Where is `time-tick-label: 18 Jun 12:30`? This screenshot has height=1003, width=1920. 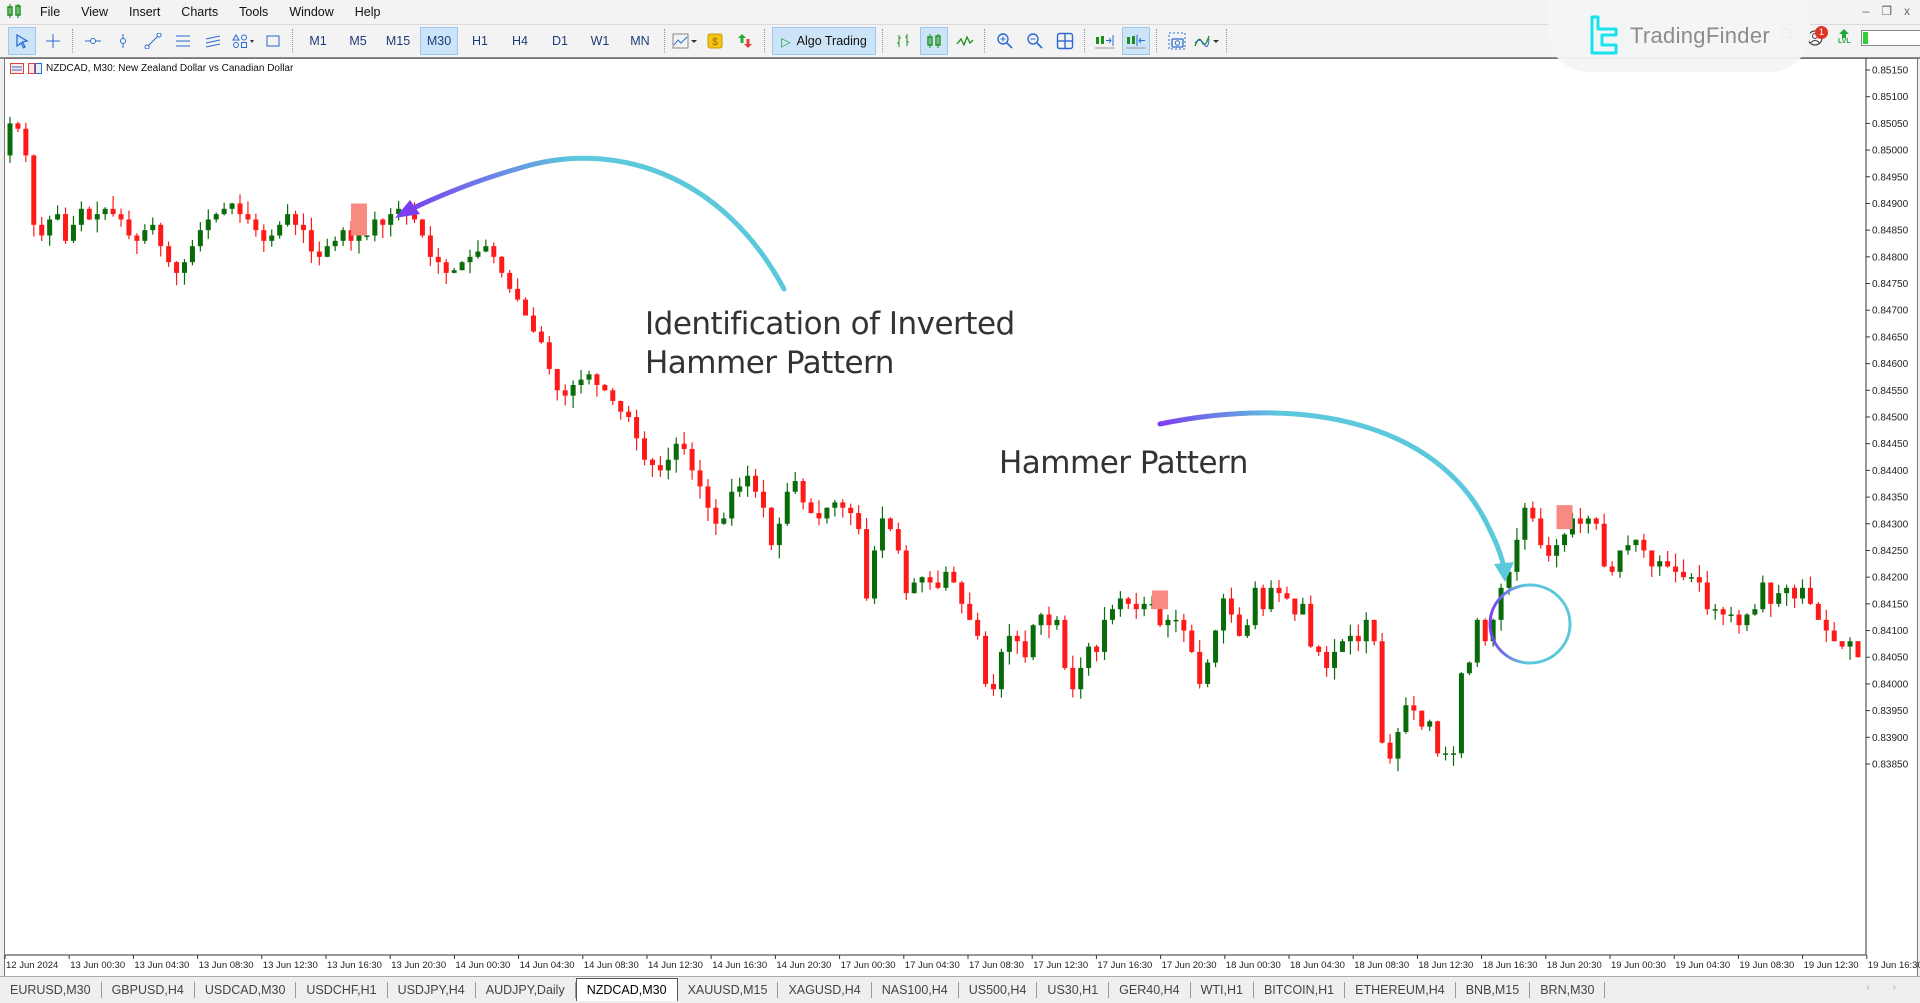 time-tick-label: 18 Jun 12:30 is located at coordinates (1445, 965).